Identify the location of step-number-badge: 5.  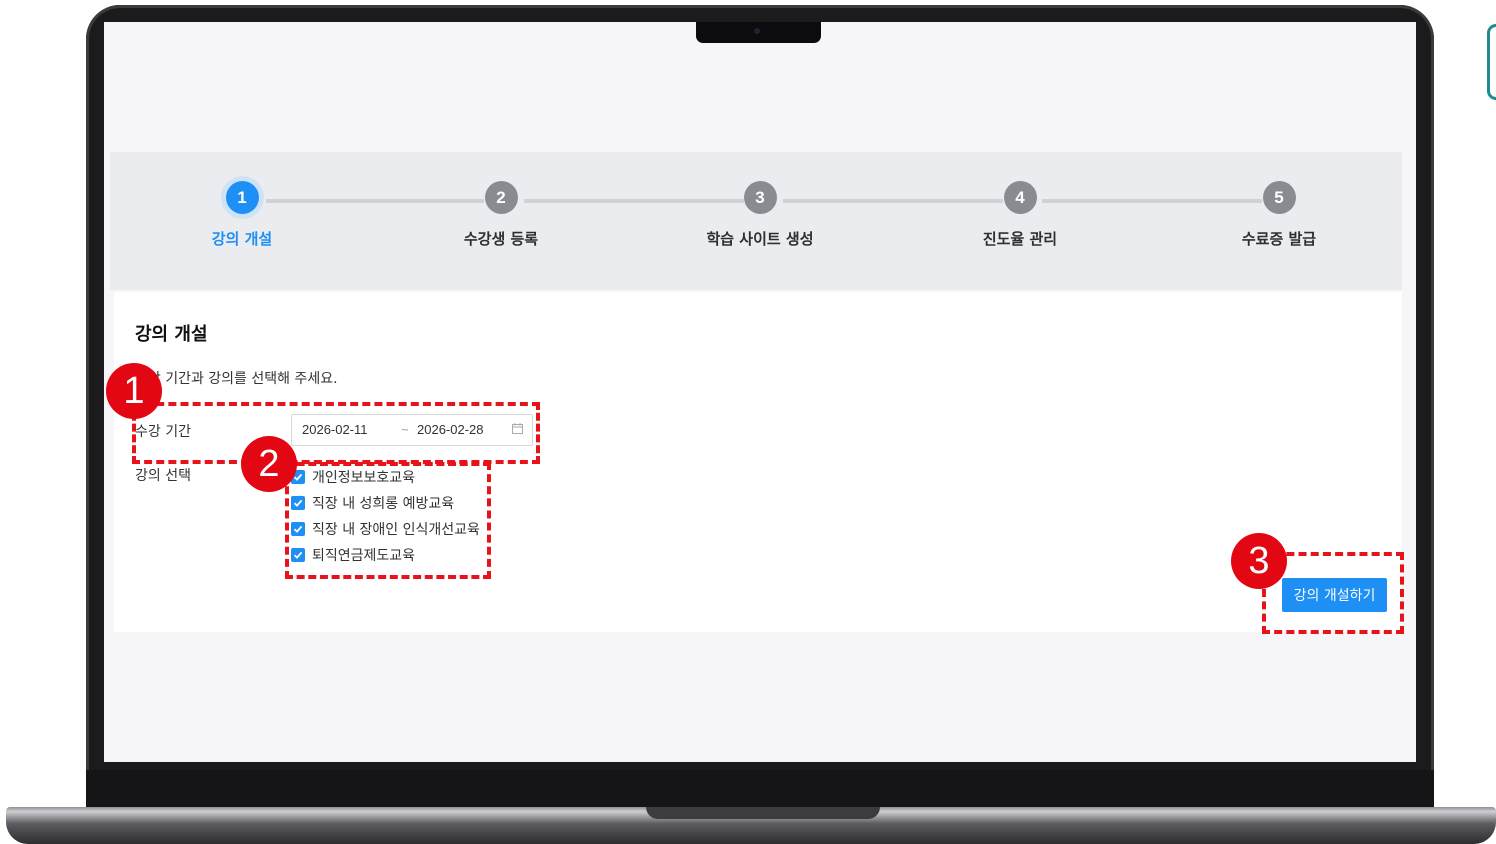
(1279, 197).